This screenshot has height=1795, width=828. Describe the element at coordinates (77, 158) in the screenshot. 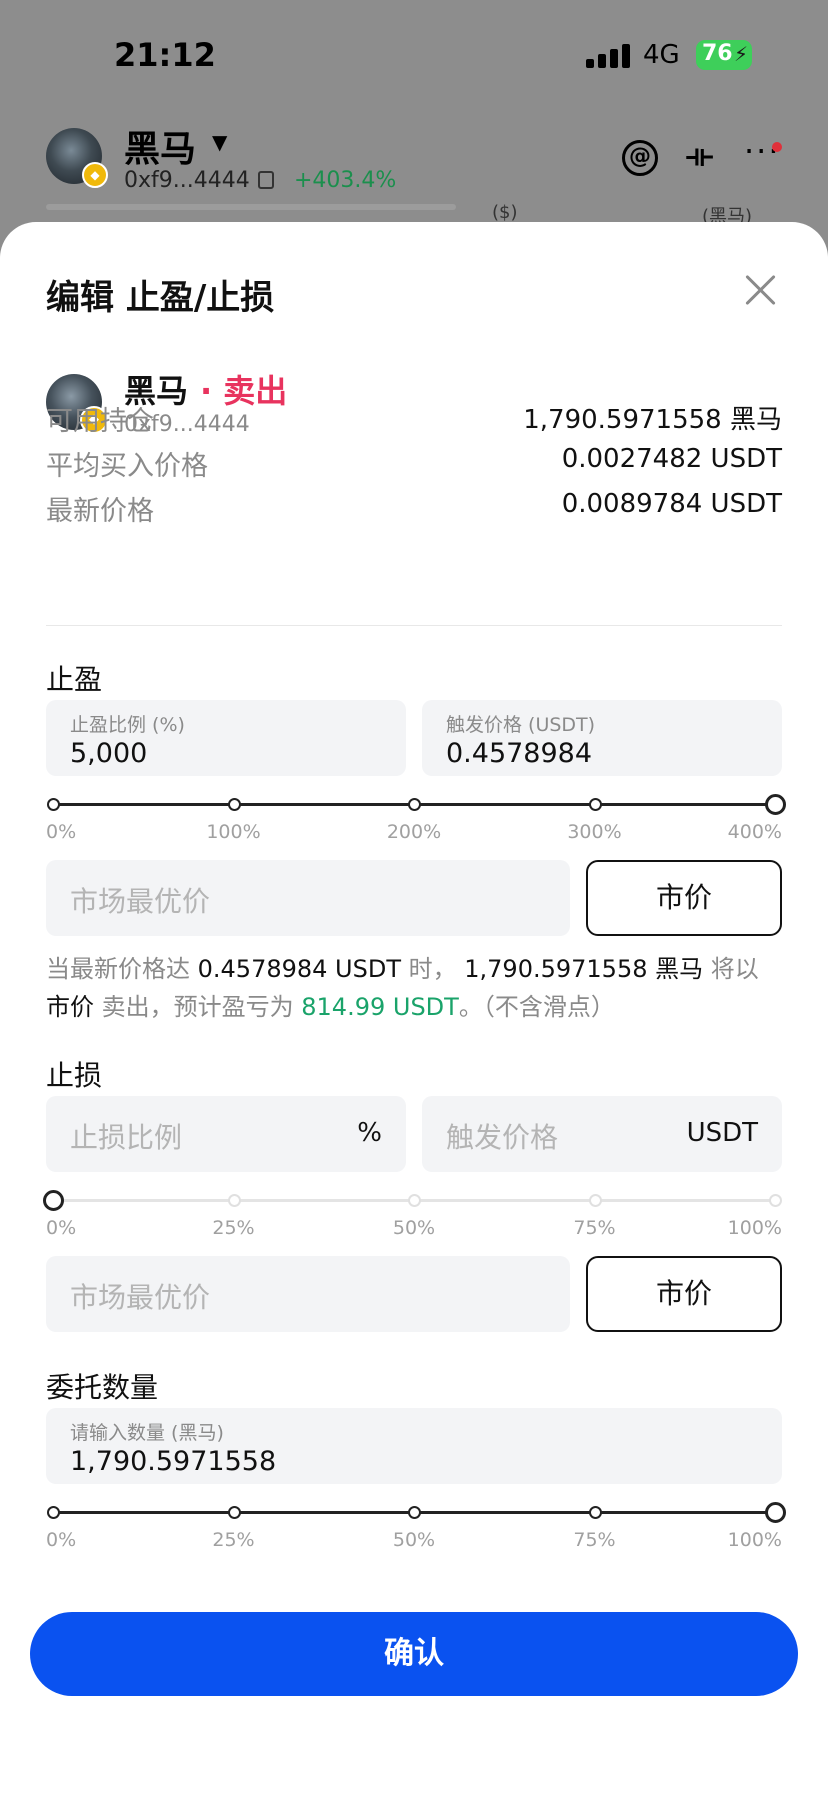

I see `token-avatar: ◆` at that location.